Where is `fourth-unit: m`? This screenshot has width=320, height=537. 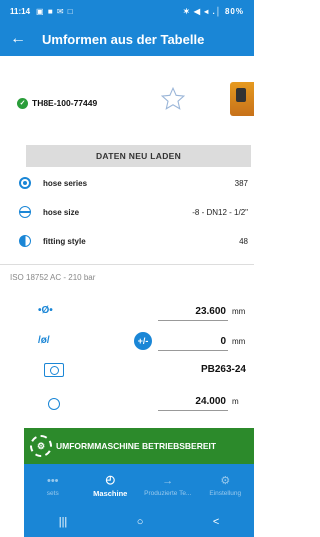
fourth-unit: m is located at coordinates (235, 401).